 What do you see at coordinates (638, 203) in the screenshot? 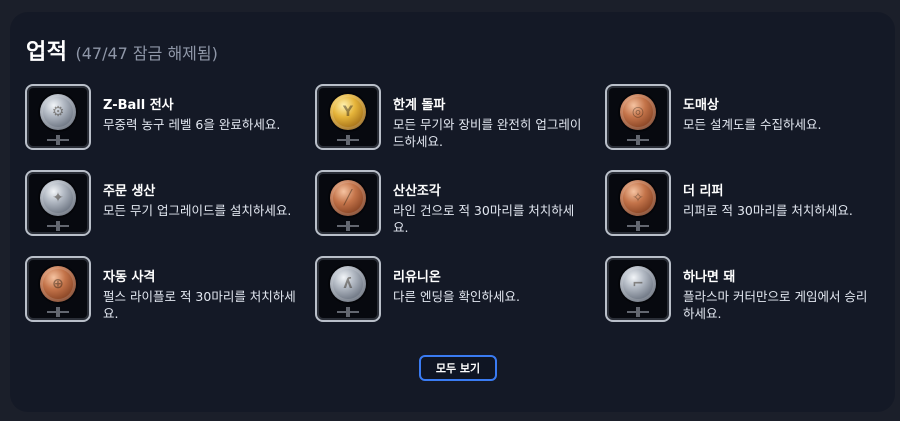
I see `medal-icon: ✧` at bounding box center [638, 203].